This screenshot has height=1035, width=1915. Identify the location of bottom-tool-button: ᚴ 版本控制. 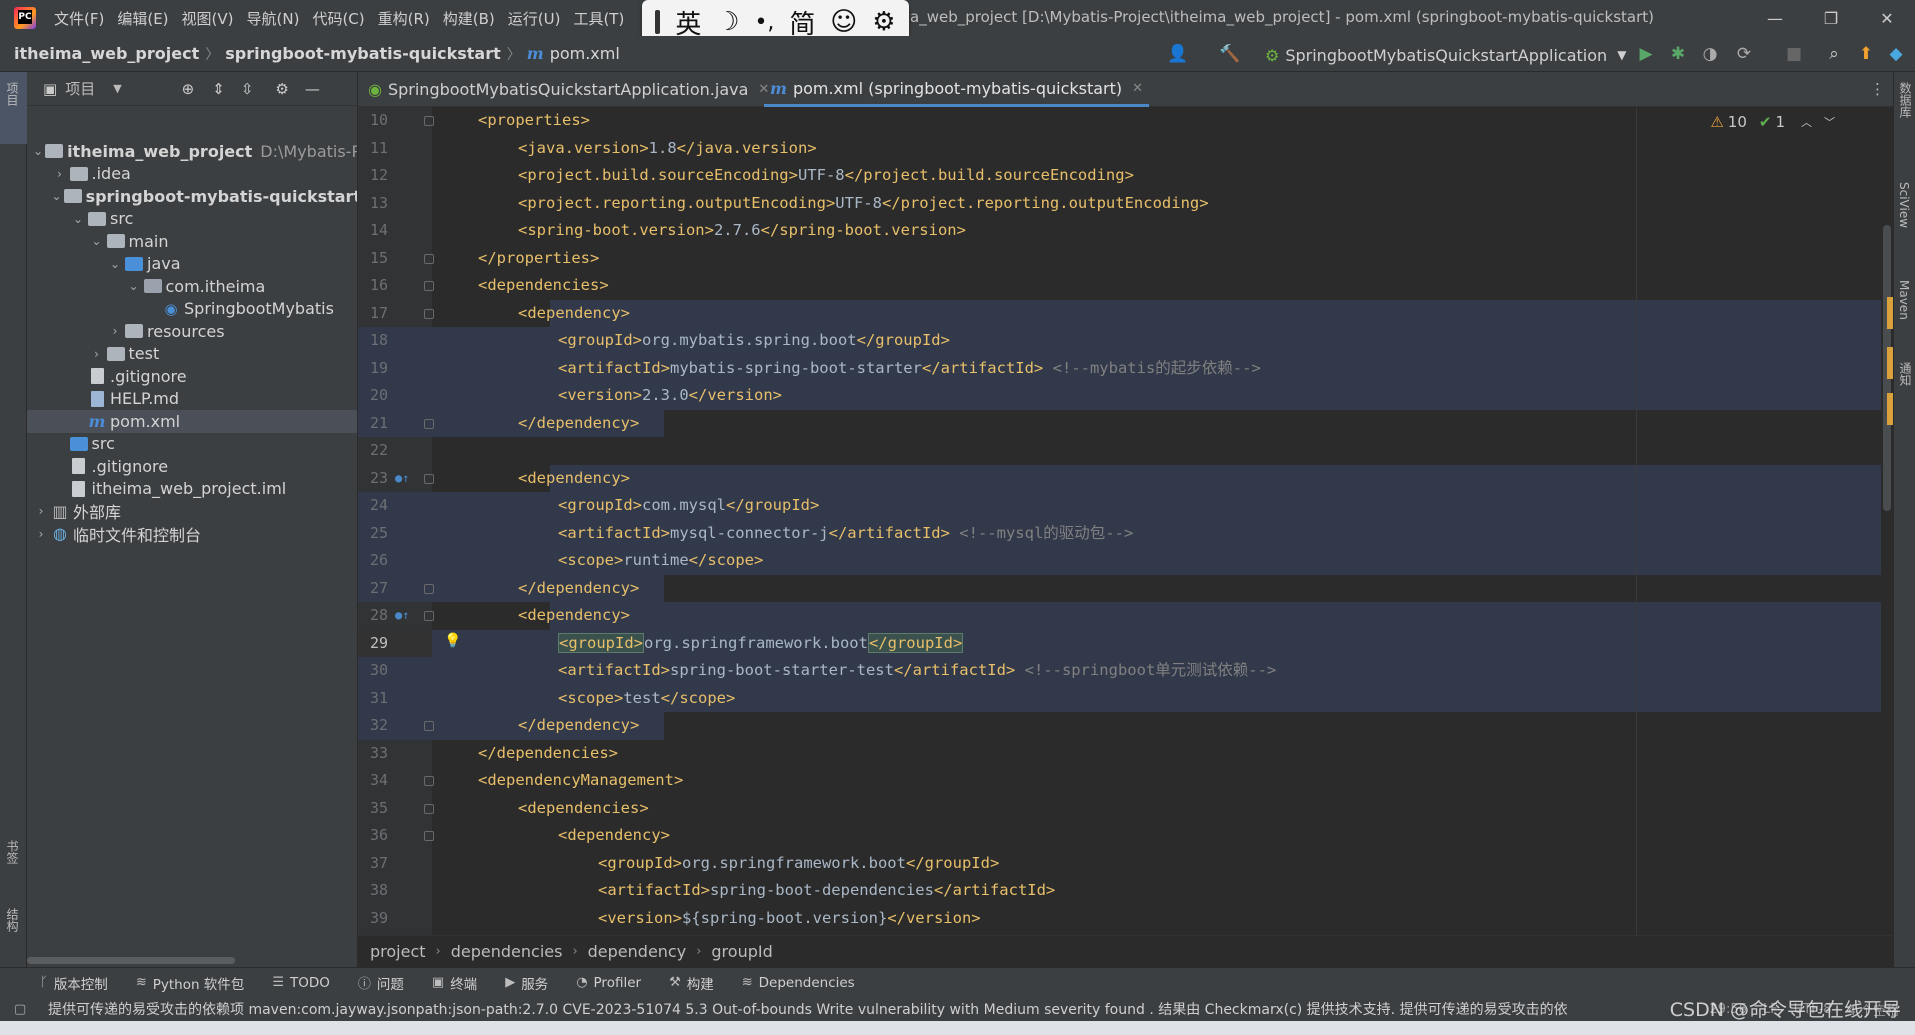
(74, 983).